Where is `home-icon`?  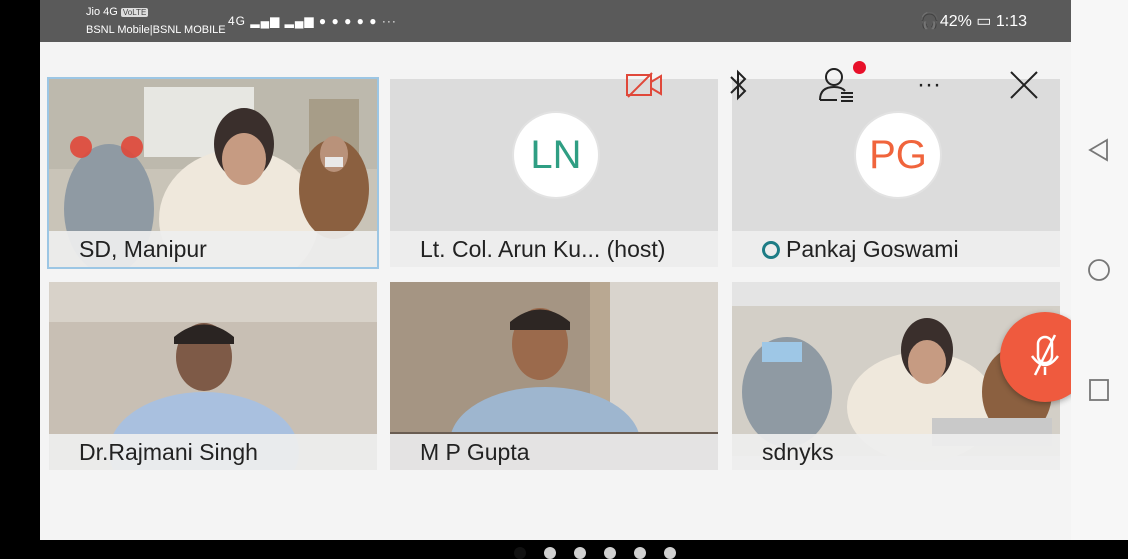
home-icon is located at coordinates (1099, 270).